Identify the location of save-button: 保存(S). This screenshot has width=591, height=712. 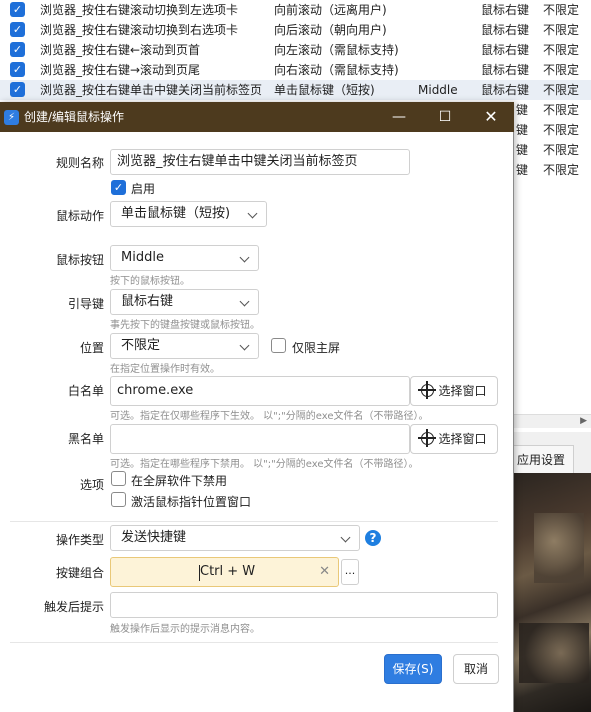
(413, 669).